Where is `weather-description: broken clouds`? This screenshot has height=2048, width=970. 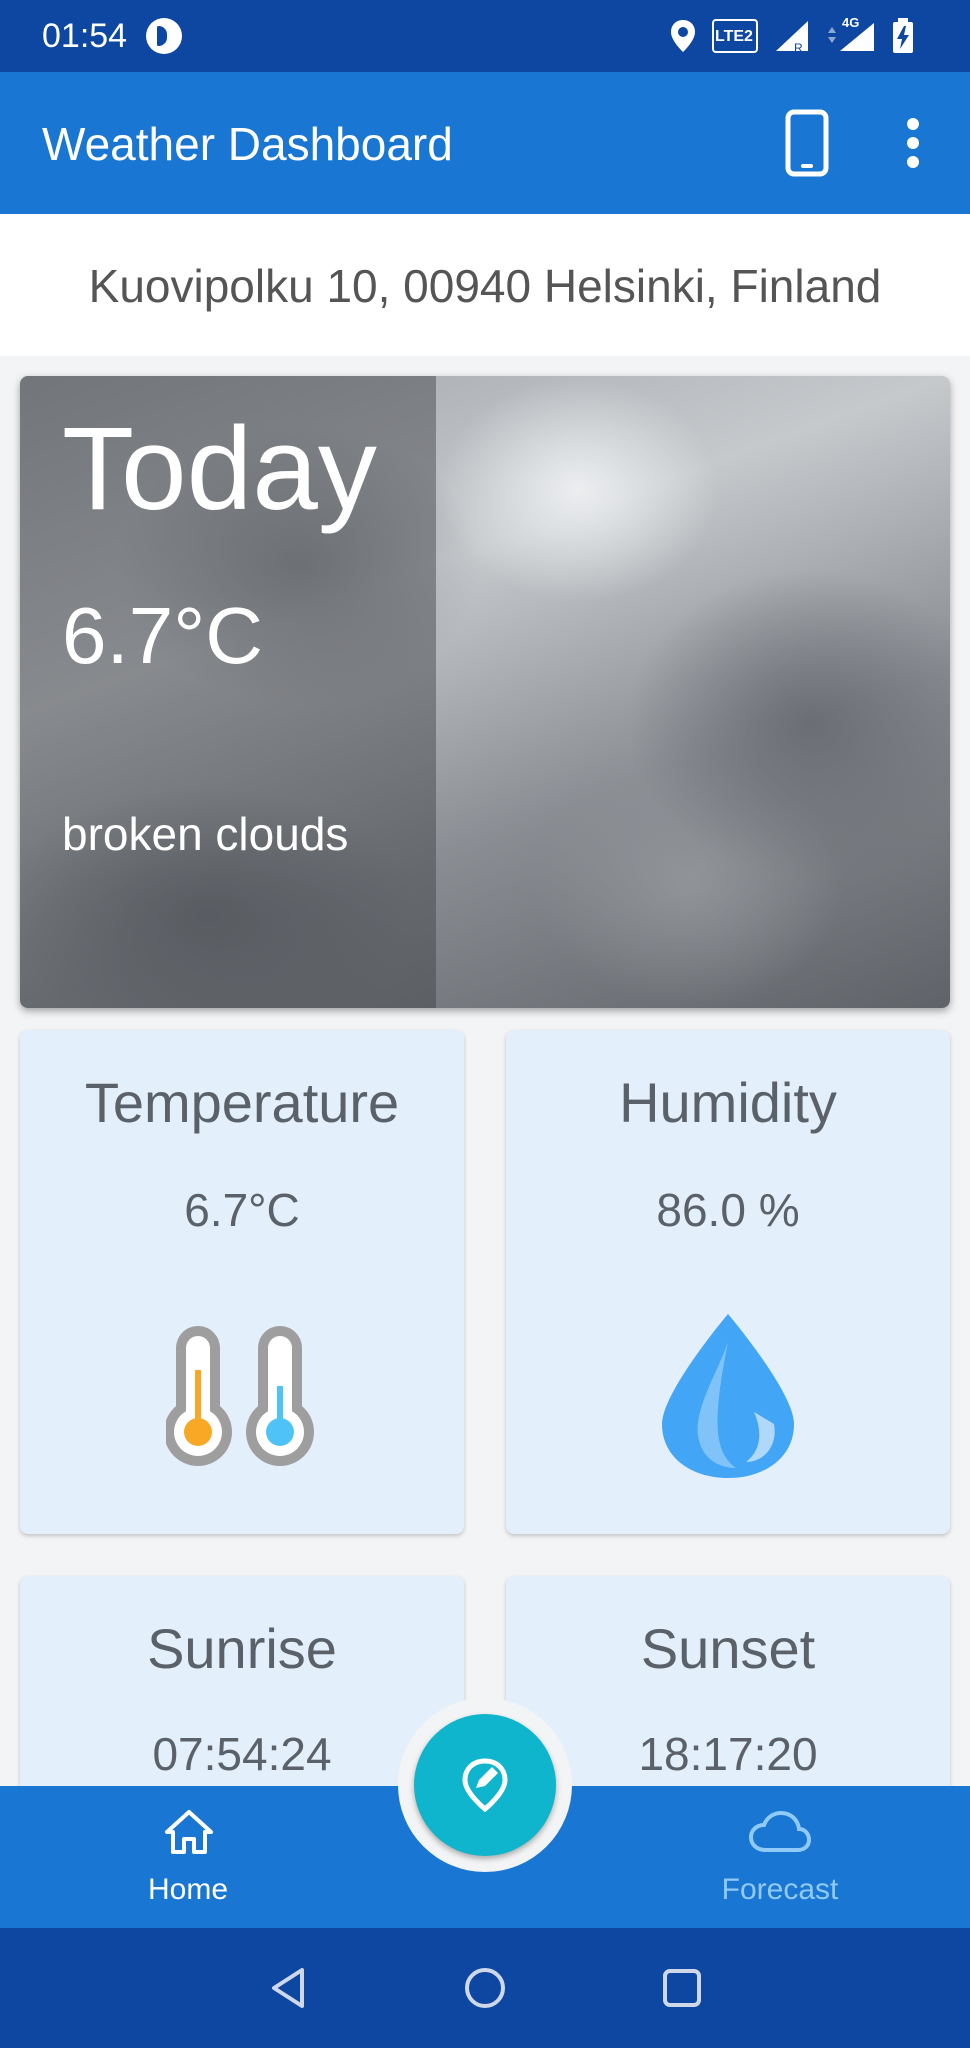 weather-description: broken clouds is located at coordinates (205, 834).